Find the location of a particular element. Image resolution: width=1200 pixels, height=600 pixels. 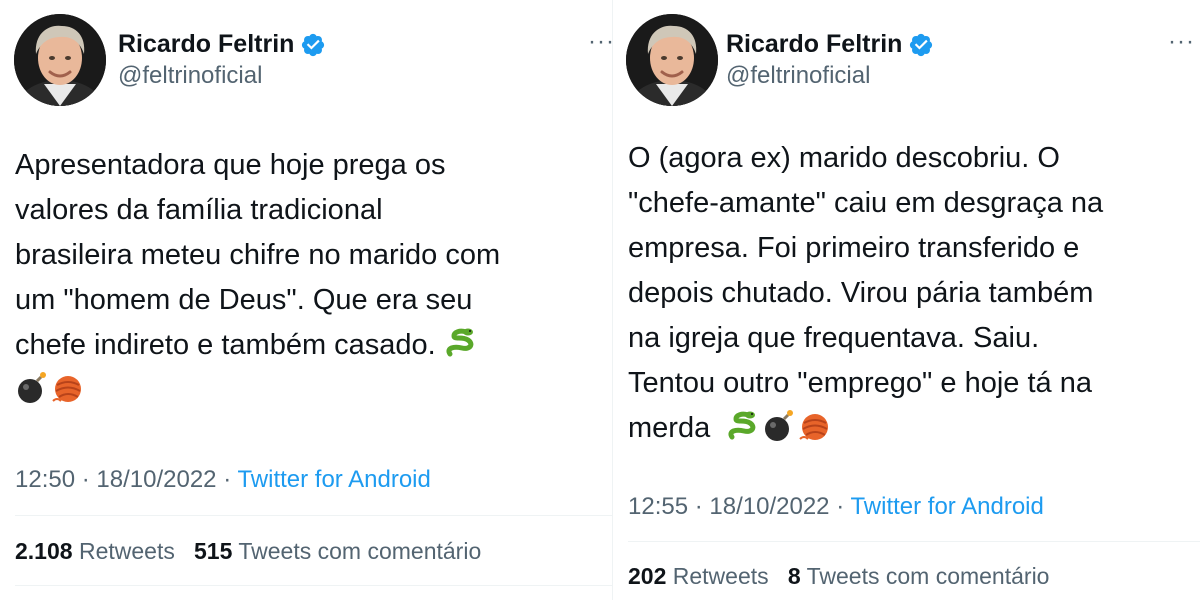

quote-tweets-stat: 515 Tweets com comentário is located at coordinates (337, 551).